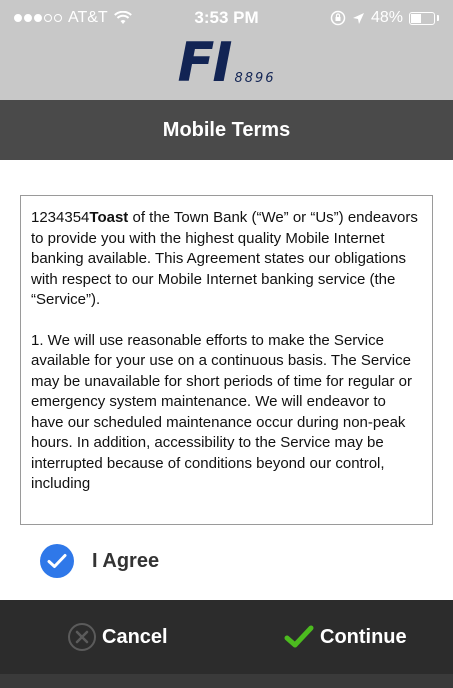 The width and height of the screenshot is (453, 688). What do you see at coordinates (226, 681) in the screenshot?
I see `action-bar-bottom-strip` at bounding box center [226, 681].